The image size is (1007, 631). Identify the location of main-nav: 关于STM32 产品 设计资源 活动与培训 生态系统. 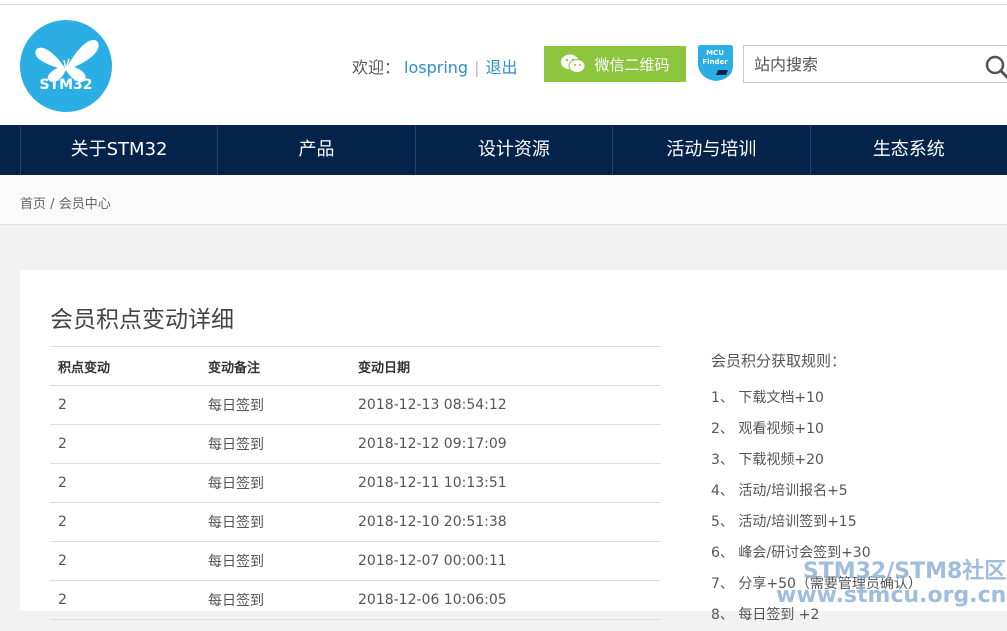
(503, 150).